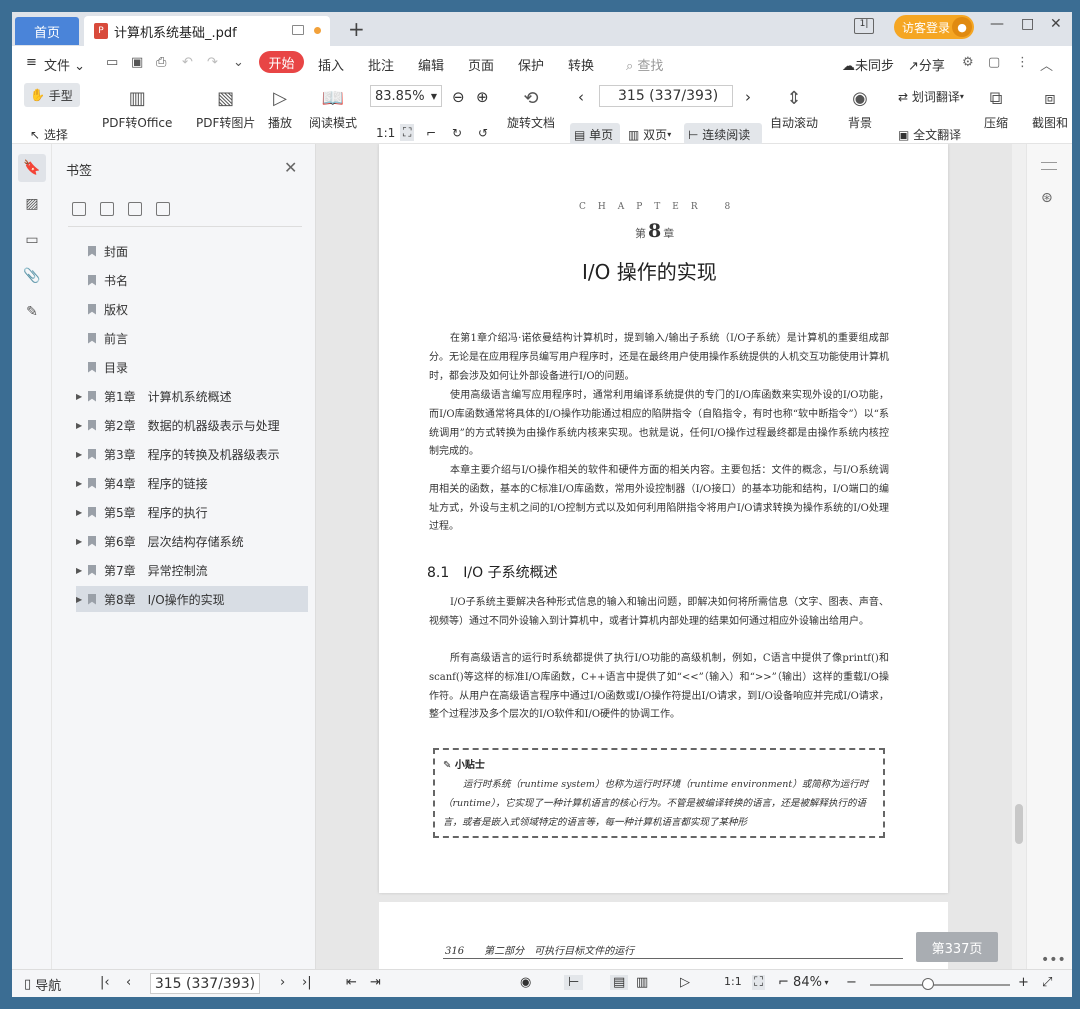  Describe the element at coordinates (406, 96) in the screenshot. I see `zoom-select: 83.85% ▼` at that location.